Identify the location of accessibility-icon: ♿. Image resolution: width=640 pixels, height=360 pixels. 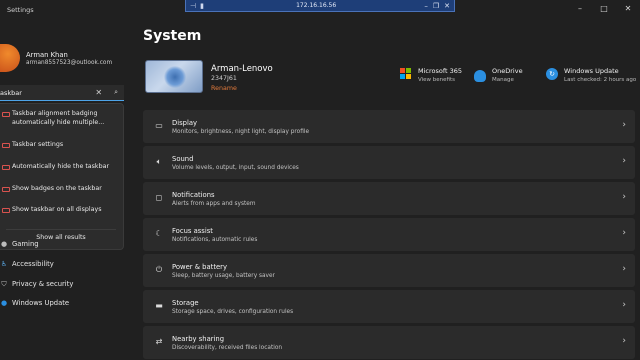
(4, 264).